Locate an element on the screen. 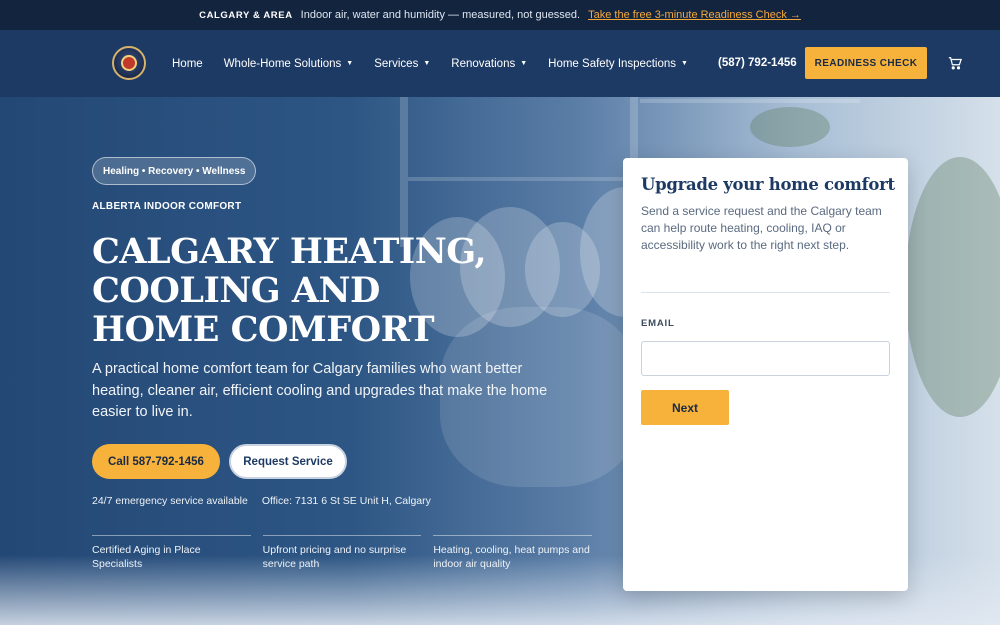  nav-item-home-safety-inspections: Home Safety Inspections ▼ is located at coordinates (618, 64).